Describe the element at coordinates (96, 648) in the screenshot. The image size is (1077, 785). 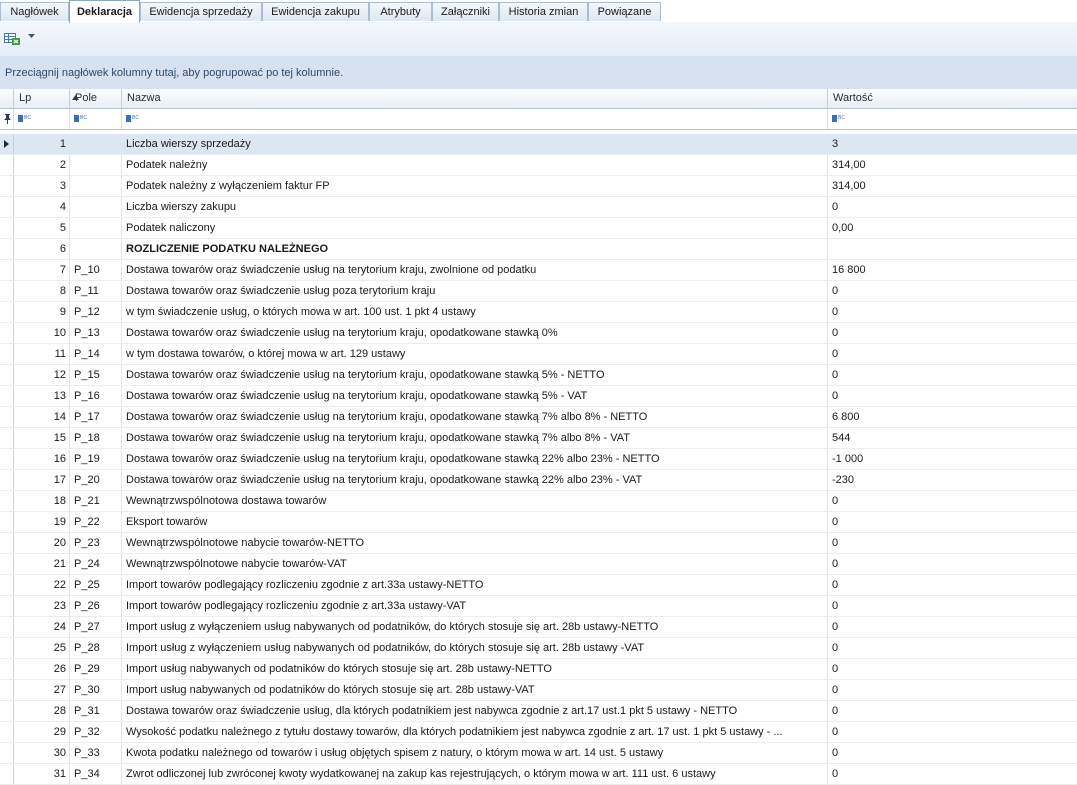
I see `cell-pole: P_28` at that location.